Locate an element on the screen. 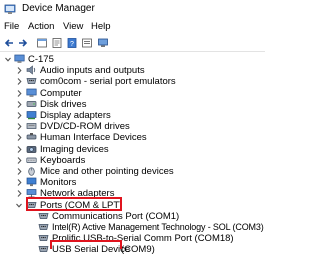  tree-item-label: Display adapters is located at coordinates (75, 115).